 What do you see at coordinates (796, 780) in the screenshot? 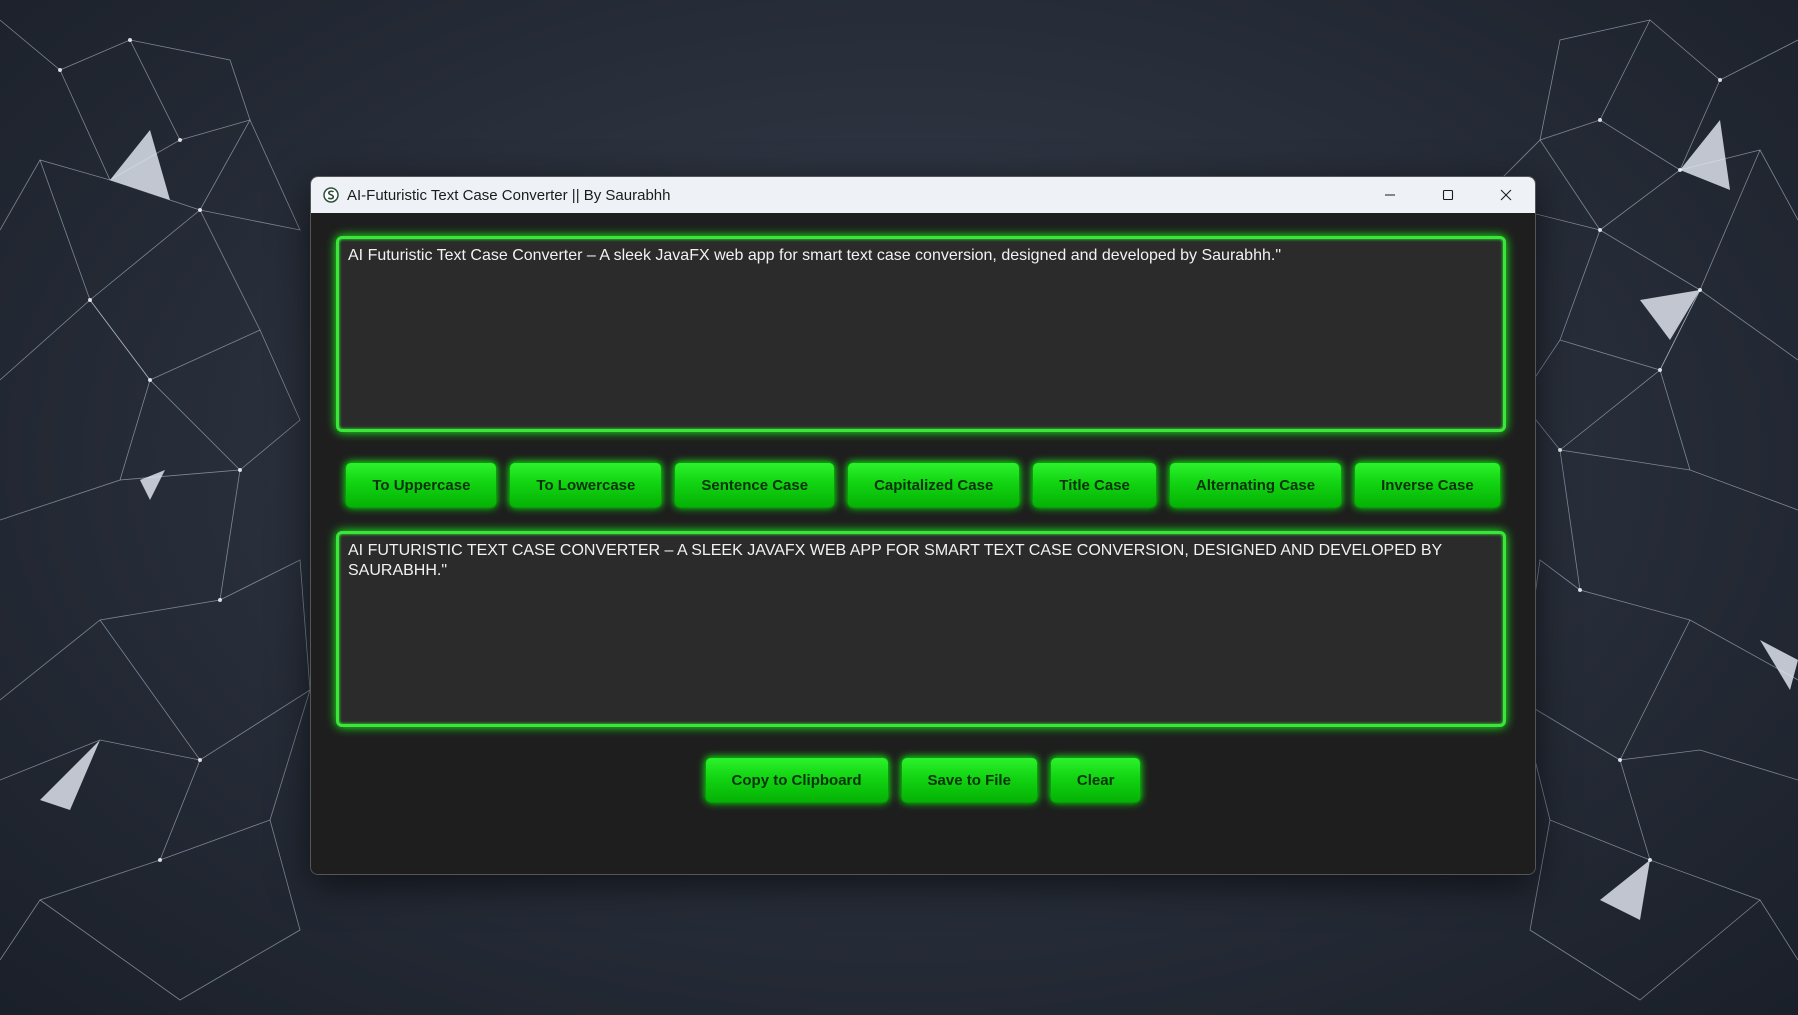
I see `copy-to-clipboard-button: Copy to Clipboard` at bounding box center [796, 780].